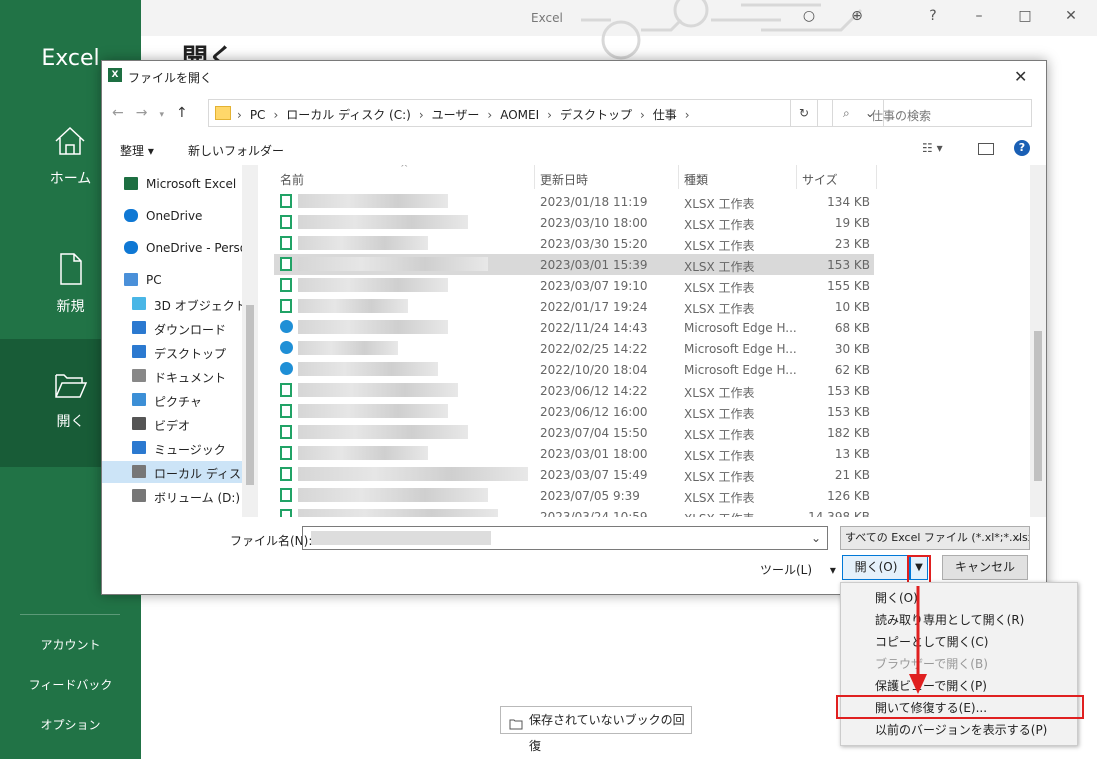  Describe the element at coordinates (1020, 76) in the screenshot. I see `close-icon: ✕` at that location.